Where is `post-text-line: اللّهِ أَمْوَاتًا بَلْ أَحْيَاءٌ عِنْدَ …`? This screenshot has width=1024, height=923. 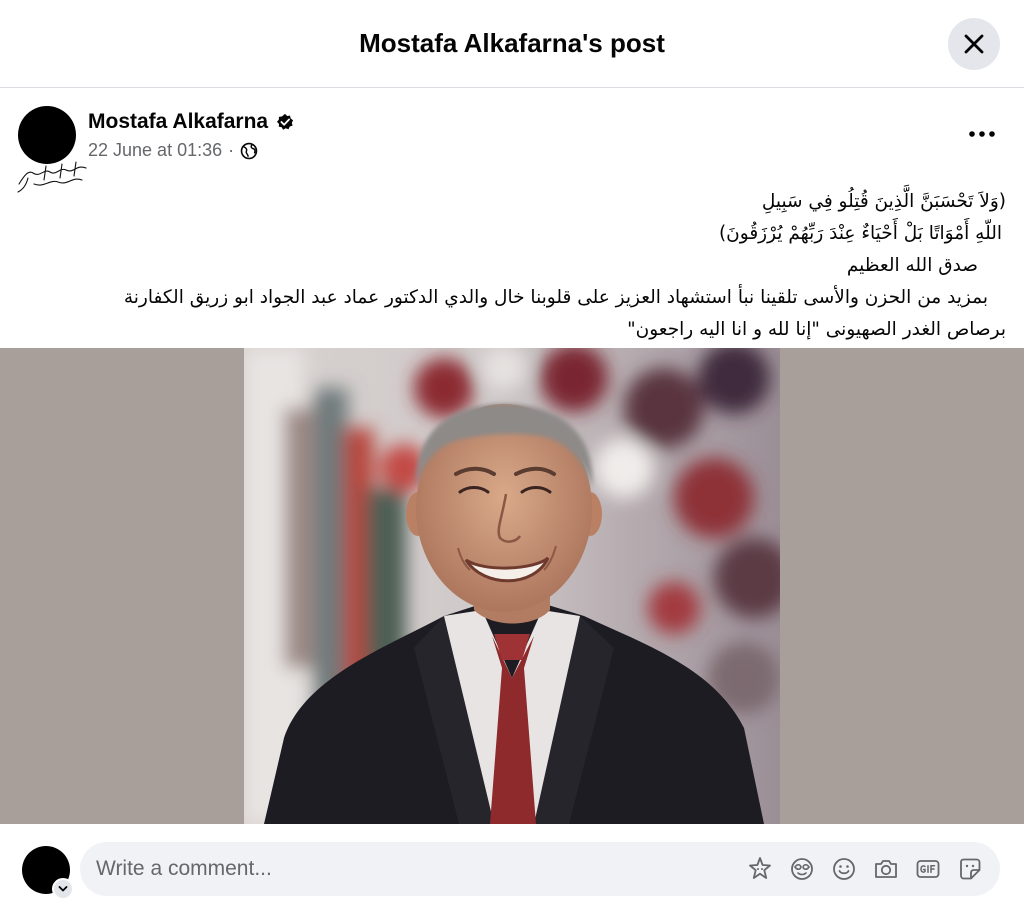
post-text-line: اللّهِ أَمْوَاتًا بَلْ أَحْيَاءٌ عِنْدَ … is located at coordinates (860, 233).